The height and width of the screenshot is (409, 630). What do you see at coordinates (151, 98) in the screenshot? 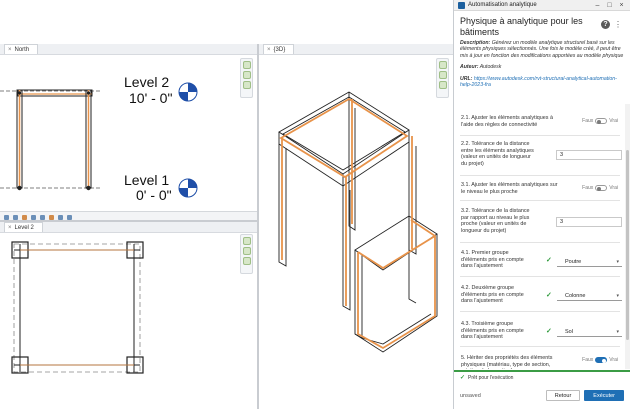
I see `level-2-elevation: 10' - 0"` at bounding box center [151, 98].